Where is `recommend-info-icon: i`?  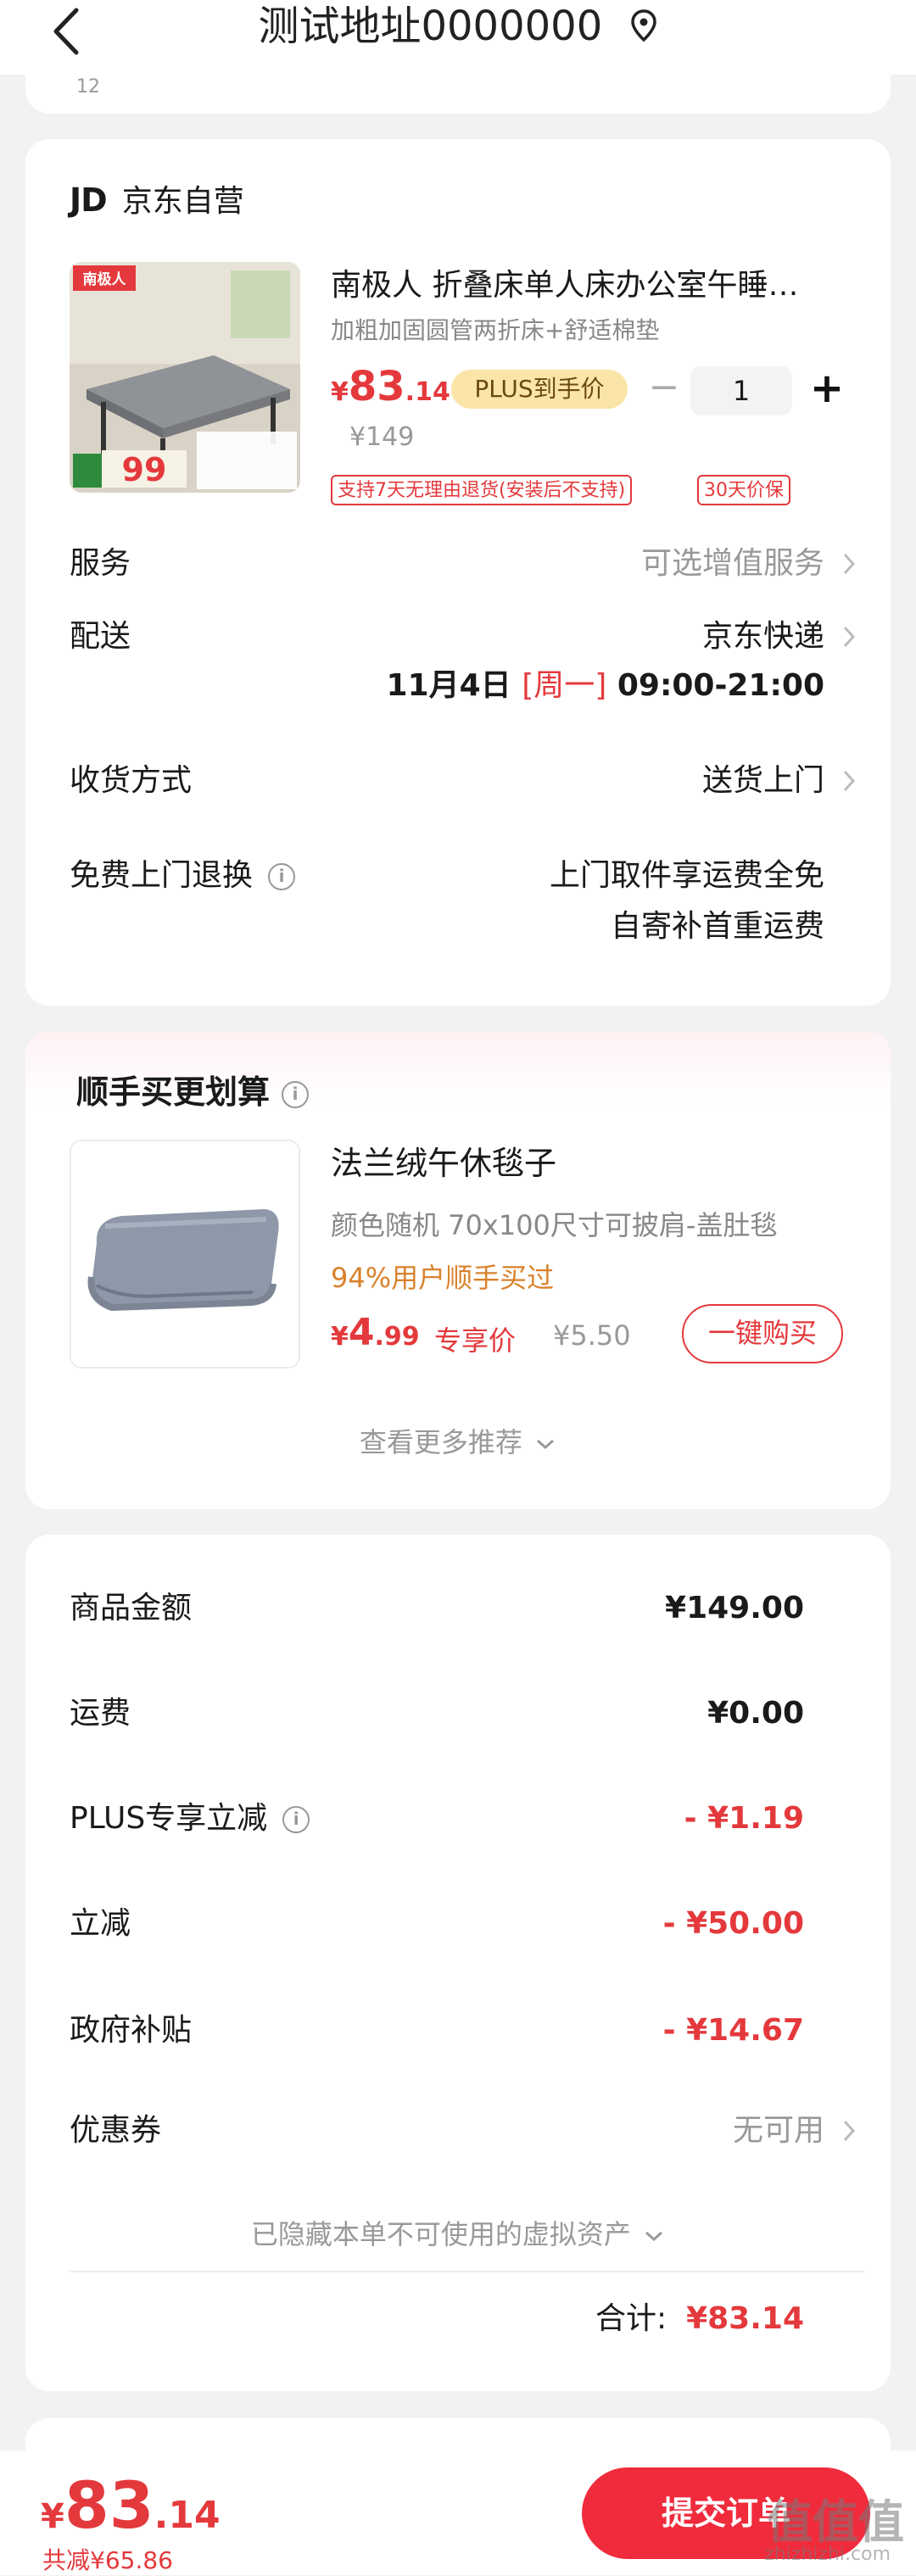
recommend-info-icon: i is located at coordinates (296, 1094).